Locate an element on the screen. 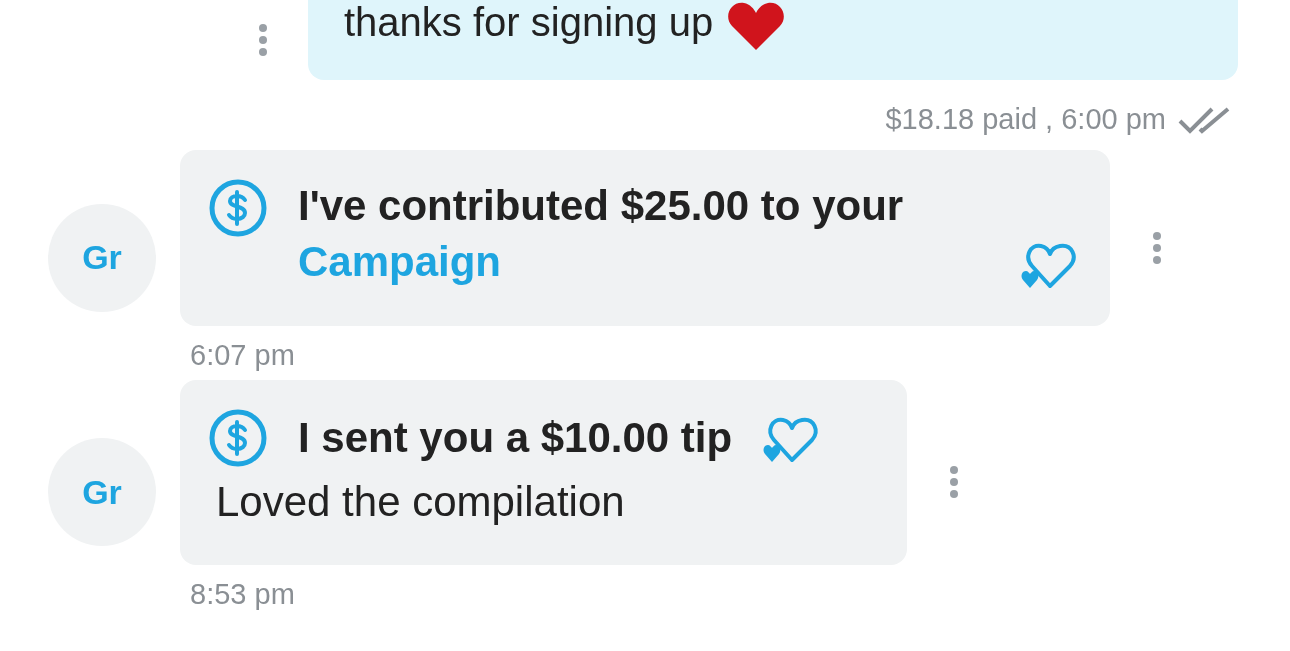 The height and width of the screenshot is (651, 1290). message-text: Loved the compilation is located at coordinates (421, 501).